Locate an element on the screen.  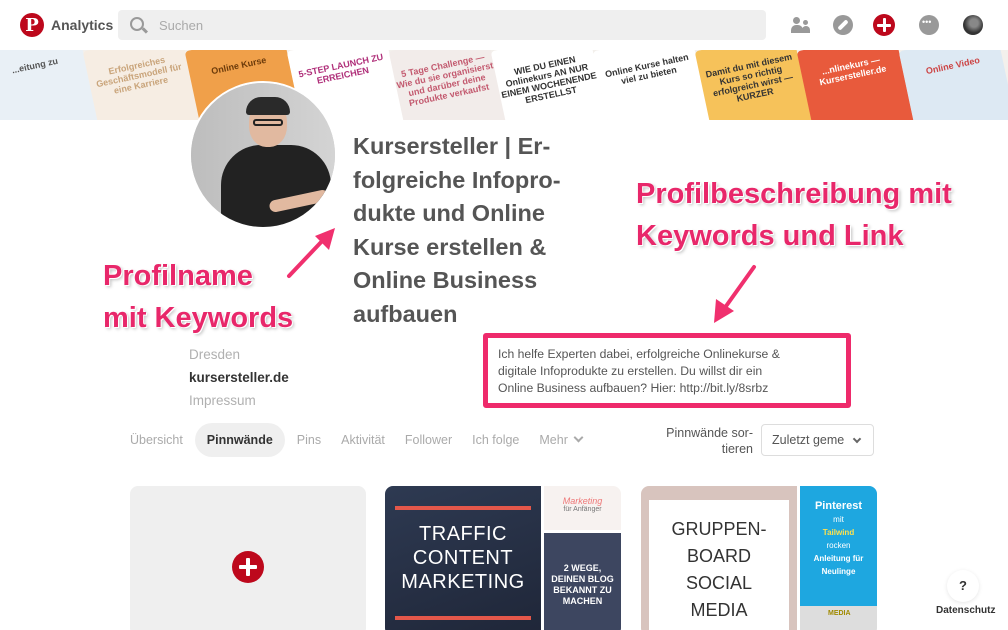
annotation-line: mit Keywords is located at coordinates (198, 318).